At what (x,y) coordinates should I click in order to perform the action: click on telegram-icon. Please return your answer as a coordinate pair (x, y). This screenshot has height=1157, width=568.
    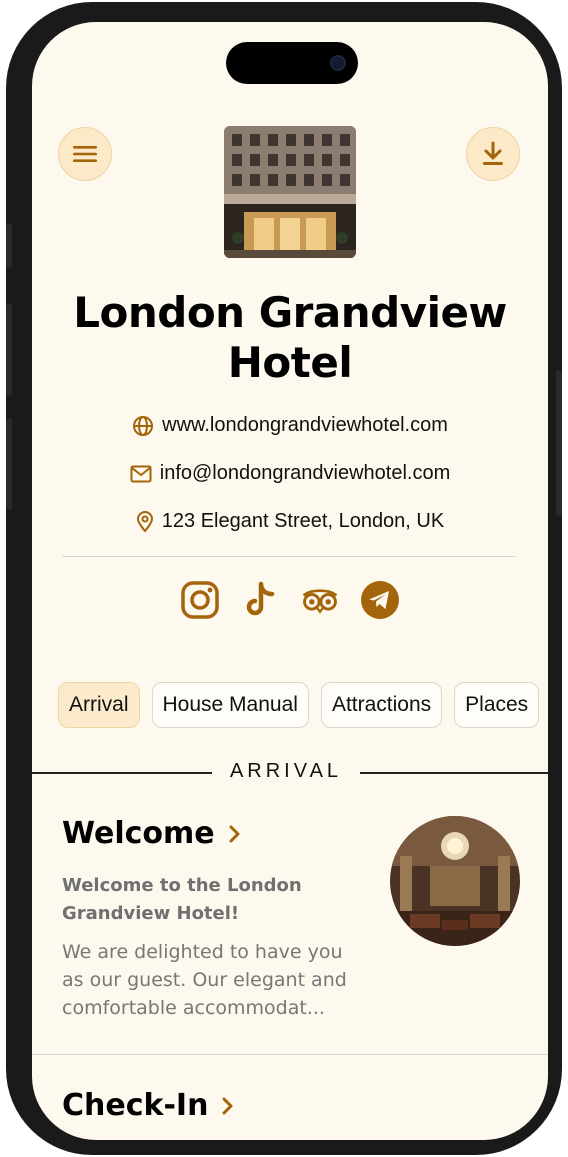
    Looking at the image, I should click on (380, 600).